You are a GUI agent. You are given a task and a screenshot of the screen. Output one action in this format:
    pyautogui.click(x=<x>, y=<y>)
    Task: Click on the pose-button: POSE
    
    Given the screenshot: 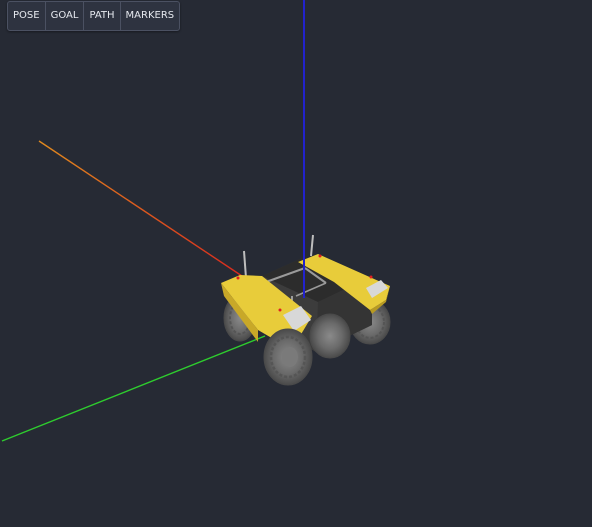 What is the action you would take?
    pyautogui.click(x=27, y=16)
    